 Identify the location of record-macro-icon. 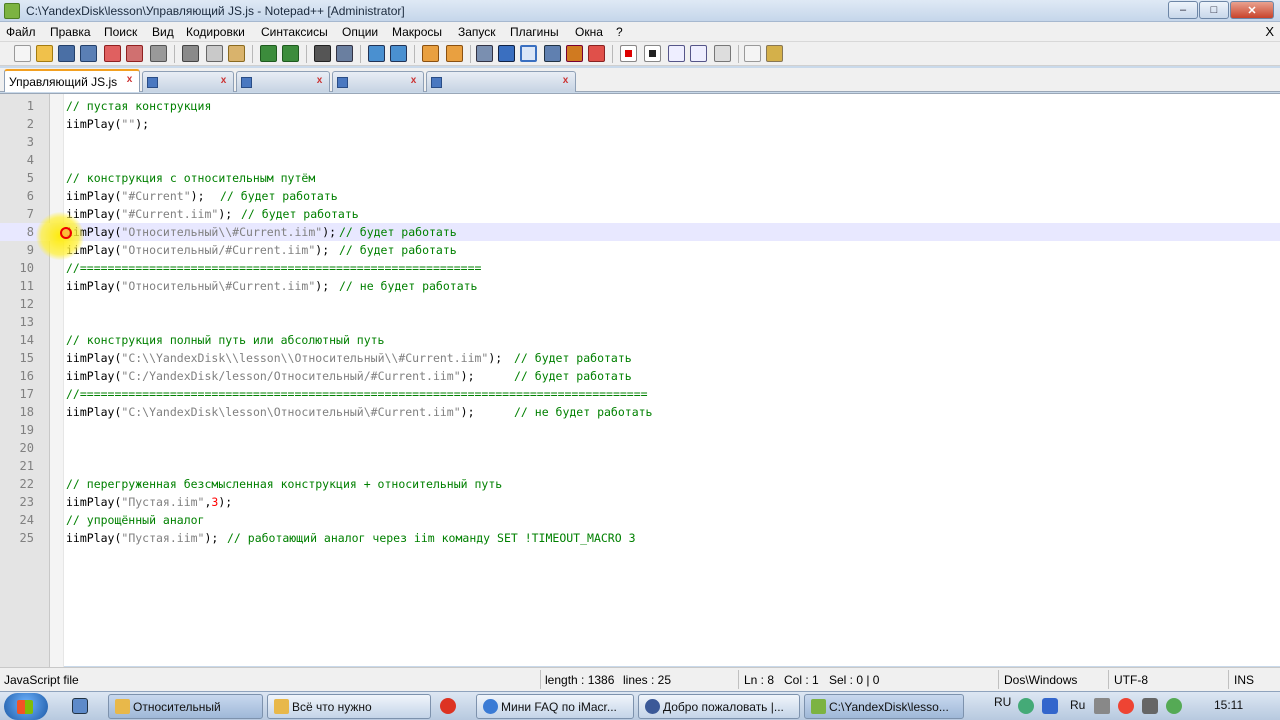
(628, 53).